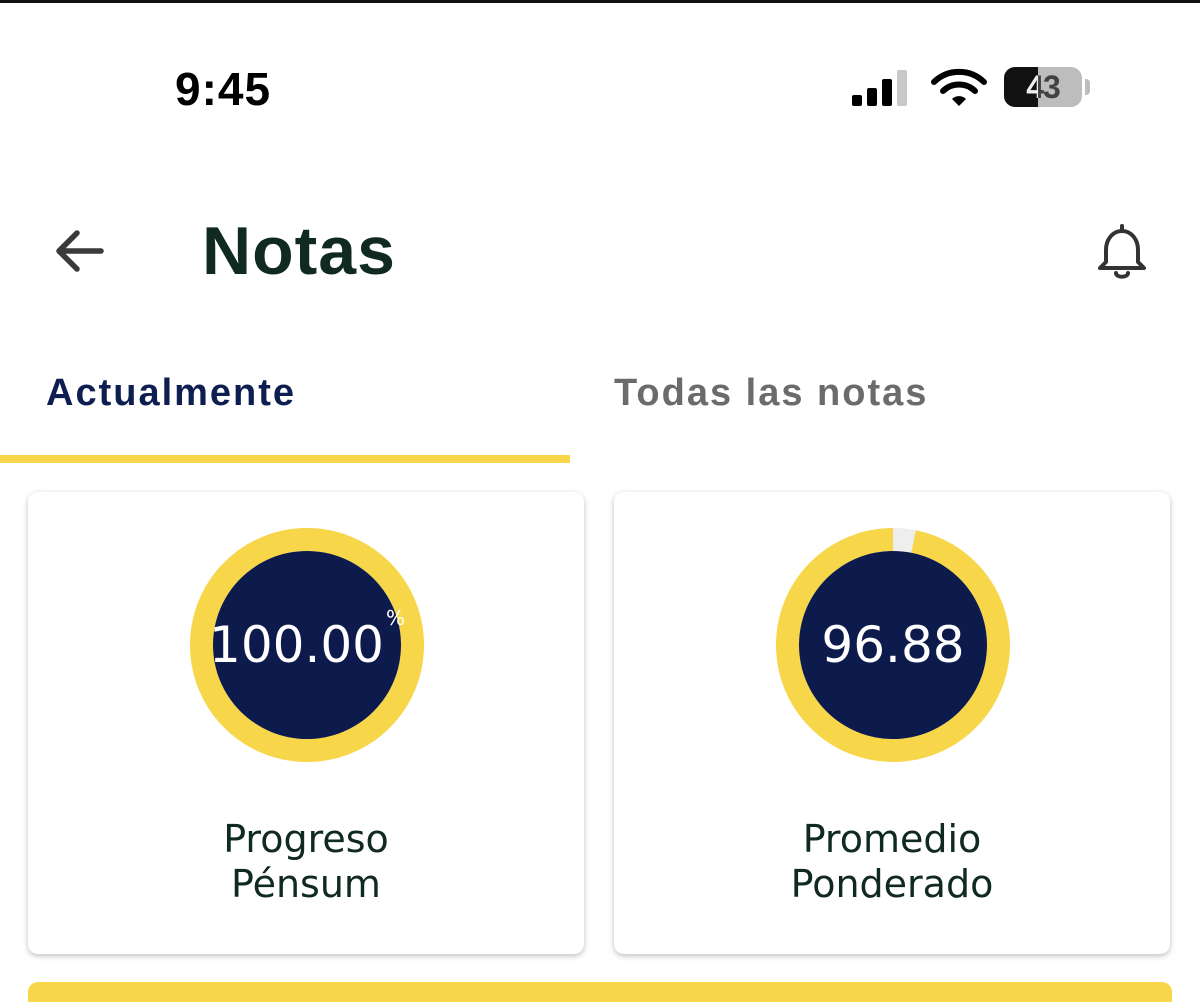  What do you see at coordinates (306, 884) in the screenshot?
I see `progress-label-line2: Pénsum` at bounding box center [306, 884].